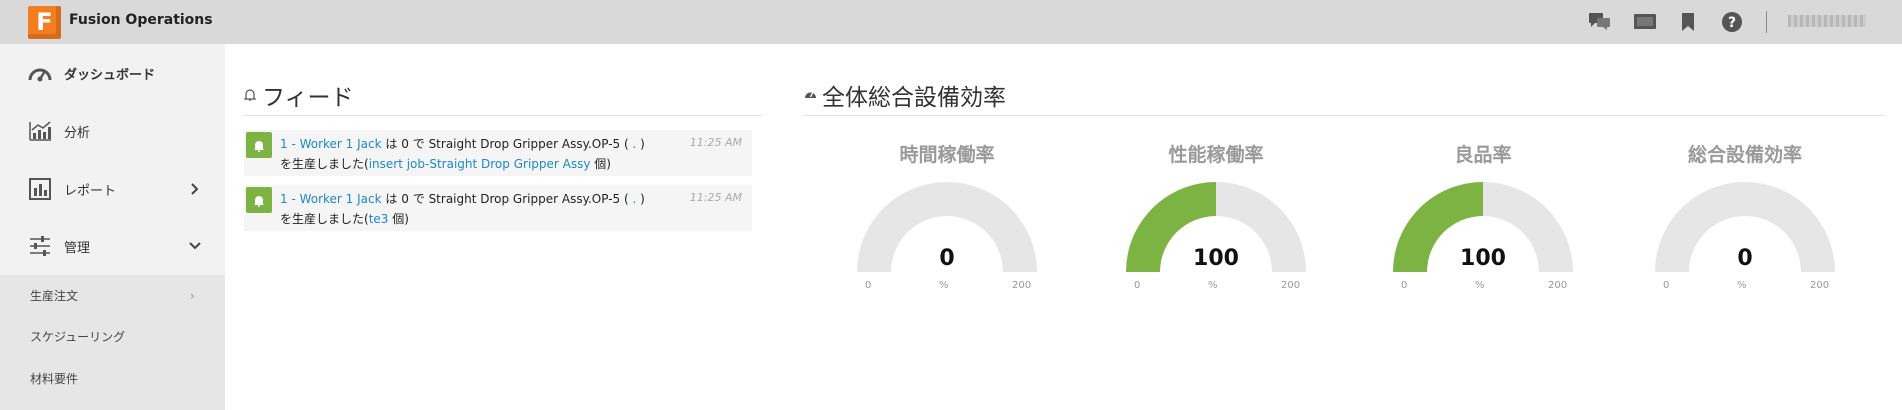  Describe the element at coordinates (914, 98) in the screenshot. I see `oee-title: 全体総合設備効率` at that location.